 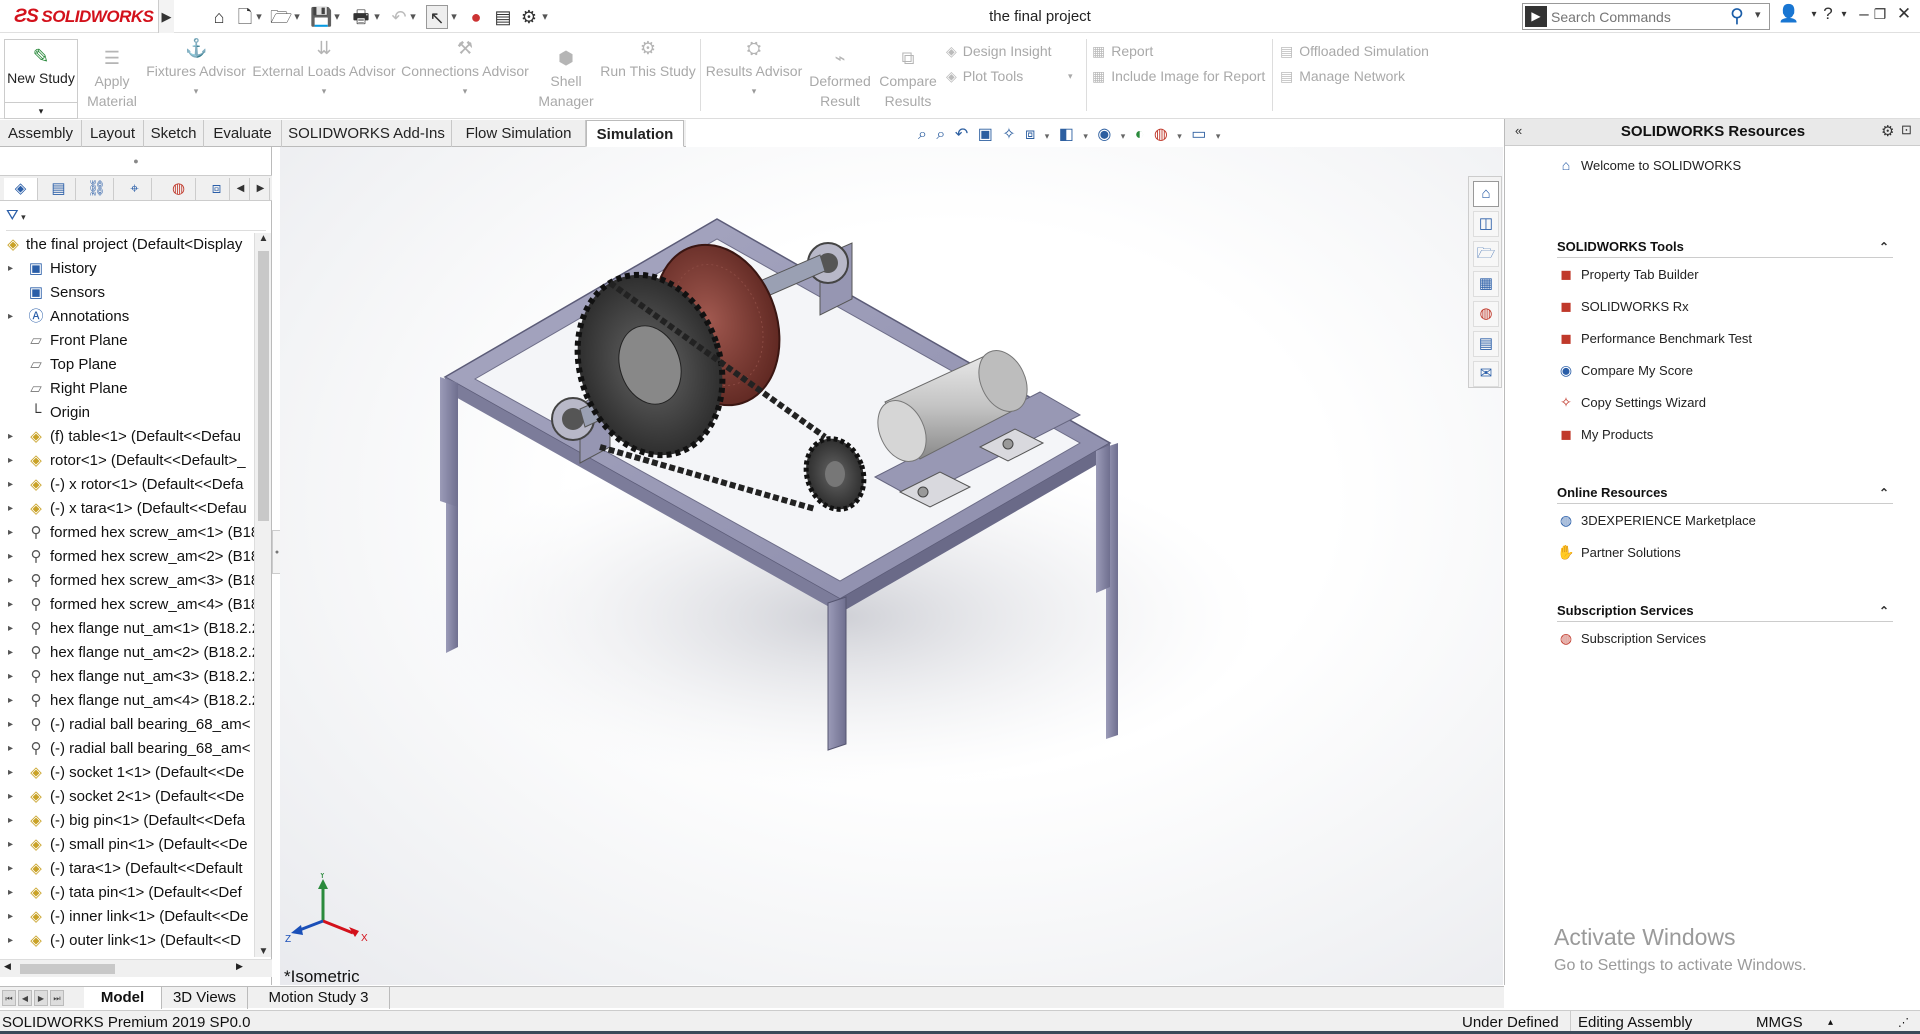 I want to click on display-style-icon: ◧, so click(x=1066, y=134).